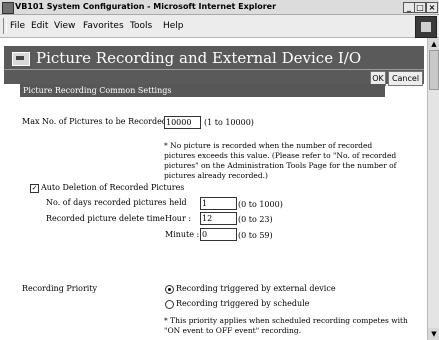  Describe the element at coordinates (105, 218) in the screenshot. I see `delete-time-label: Recorded picture delete time` at that location.